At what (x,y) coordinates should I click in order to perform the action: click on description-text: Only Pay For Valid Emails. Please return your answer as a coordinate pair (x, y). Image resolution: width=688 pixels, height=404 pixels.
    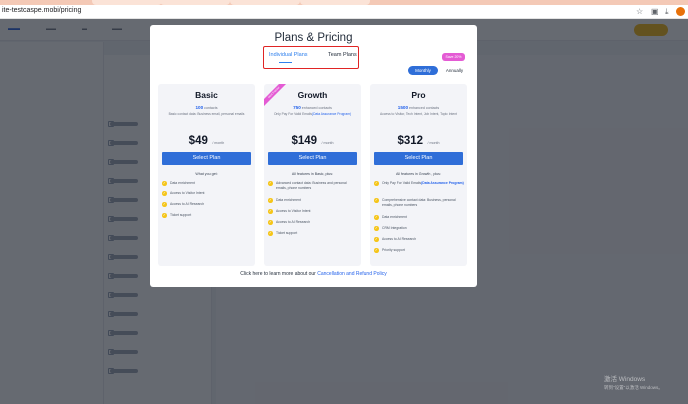
    Looking at the image, I should click on (293, 114).